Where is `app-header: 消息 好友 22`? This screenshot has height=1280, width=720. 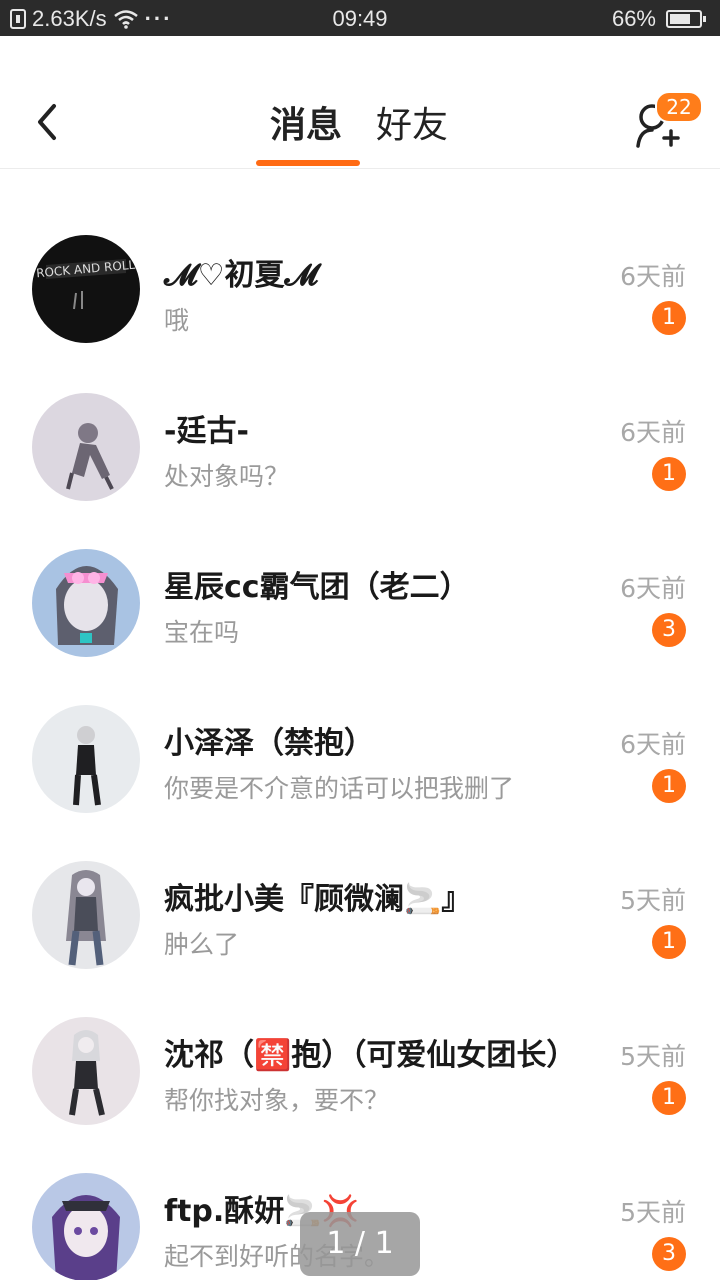
app-header: 消息 好友 22 is located at coordinates (360, 102).